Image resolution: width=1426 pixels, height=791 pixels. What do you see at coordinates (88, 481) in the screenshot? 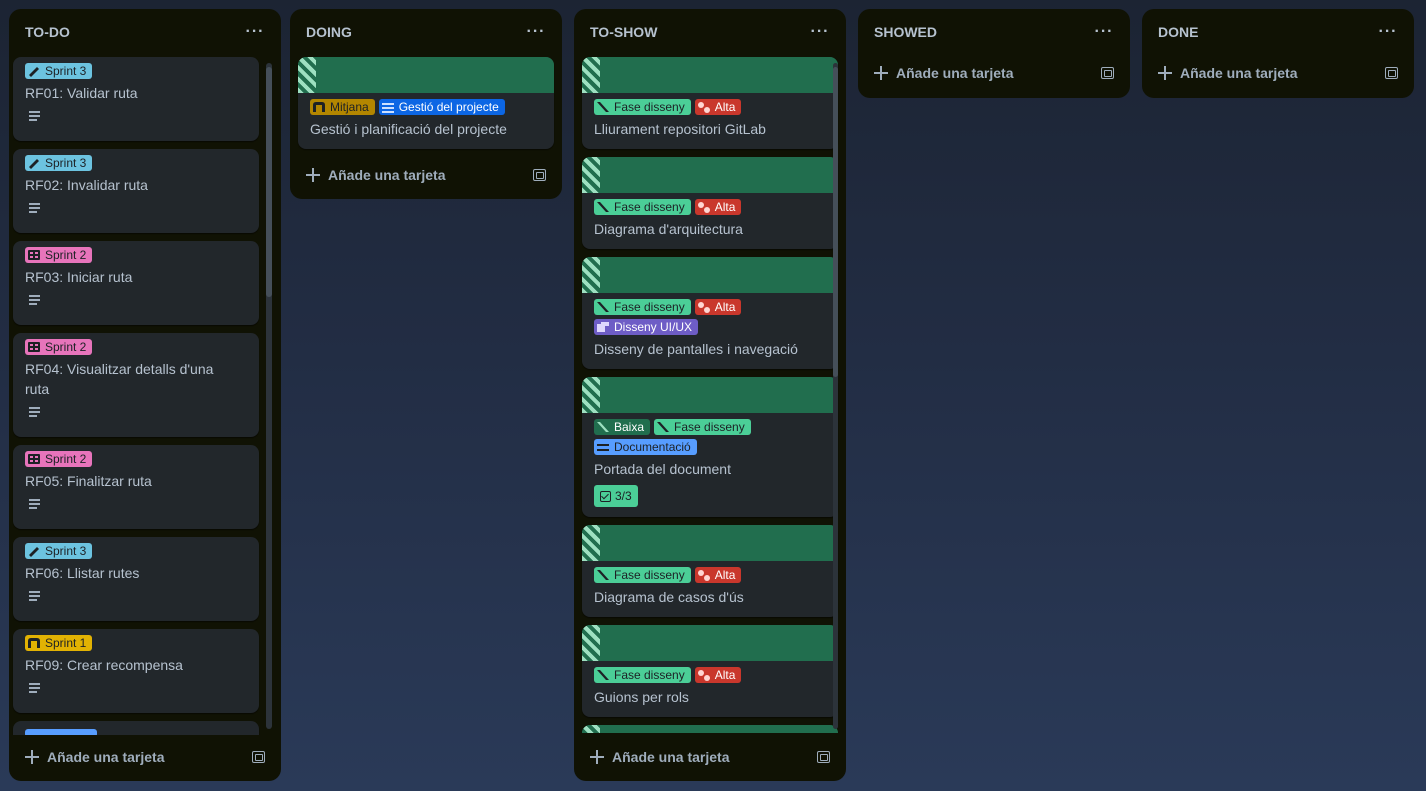
I see `card-title: RF05: Finalitzar ruta` at bounding box center [88, 481].